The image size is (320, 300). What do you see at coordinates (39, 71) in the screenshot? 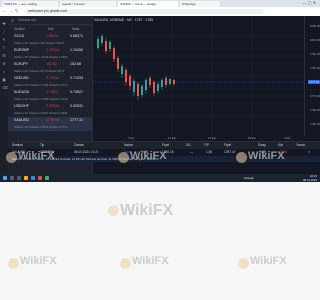
I see `symbol-details: Sabton 20 Yüksek 152.8 Düşük 152.3` at bounding box center [39, 71].